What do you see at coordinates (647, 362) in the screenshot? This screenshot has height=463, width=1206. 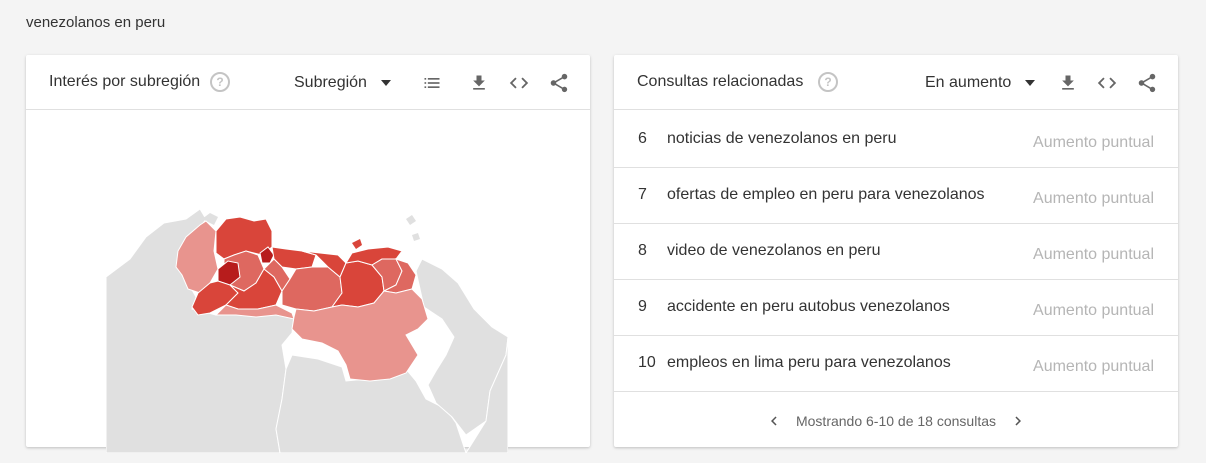 I see `query-rank: 10` at bounding box center [647, 362].